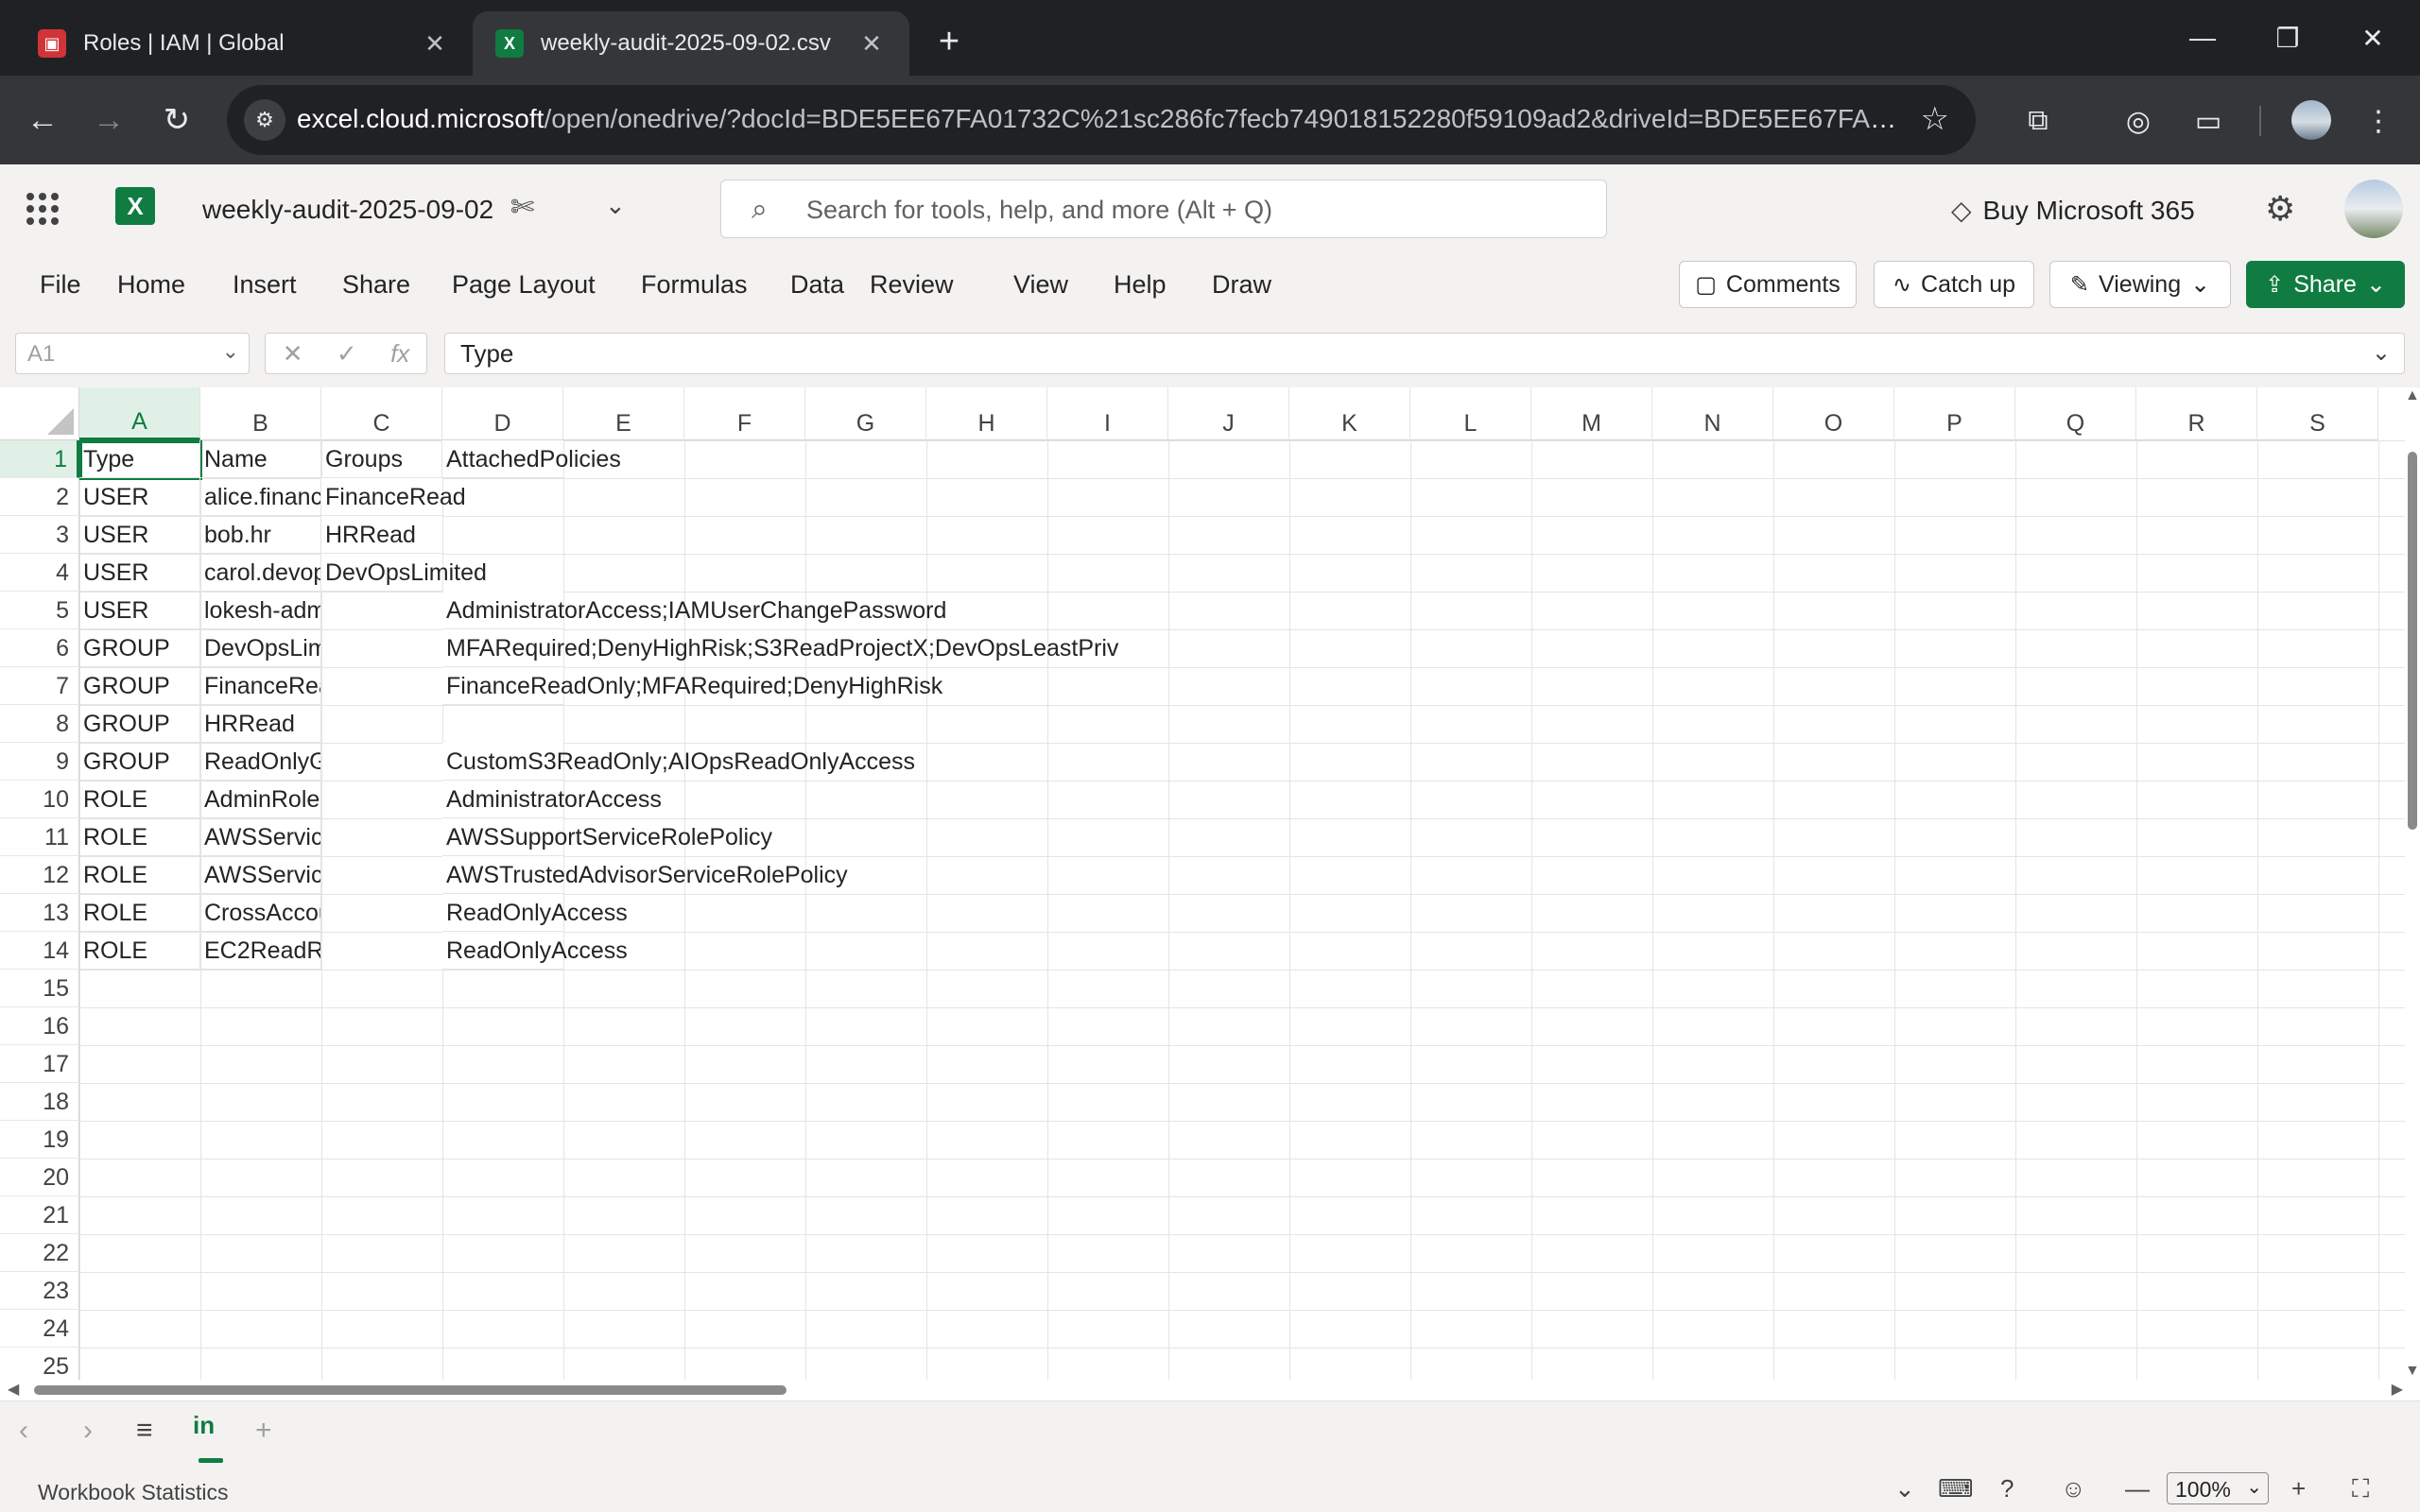 Image resolution: width=2420 pixels, height=1512 pixels. What do you see at coordinates (382, 413) in the screenshot?
I see `column-header-c: C` at bounding box center [382, 413].